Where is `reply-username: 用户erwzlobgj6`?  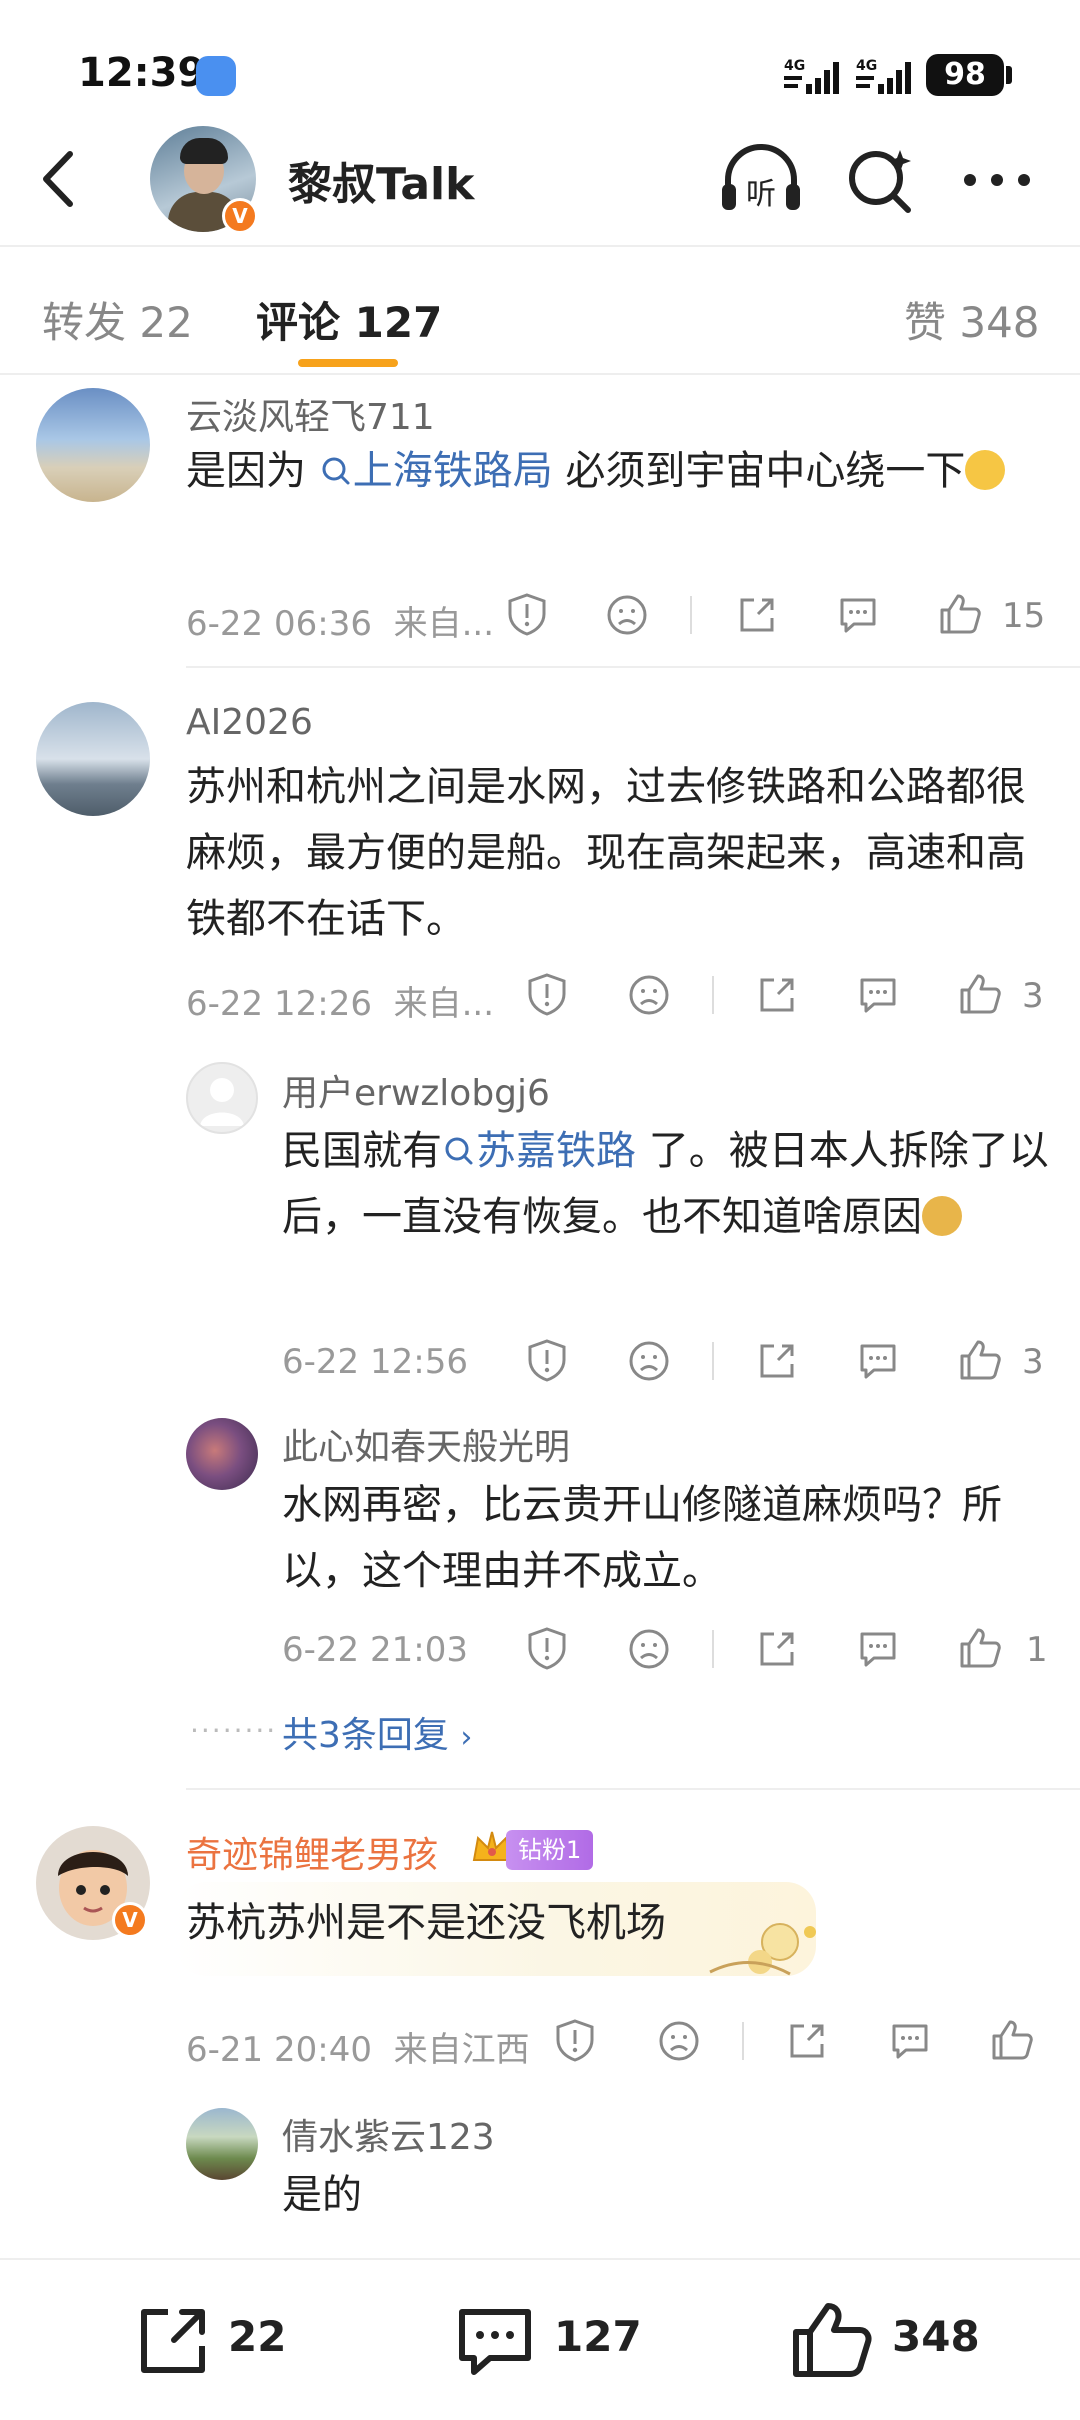 reply-username: 用户erwzlobgj6 is located at coordinates (416, 1090).